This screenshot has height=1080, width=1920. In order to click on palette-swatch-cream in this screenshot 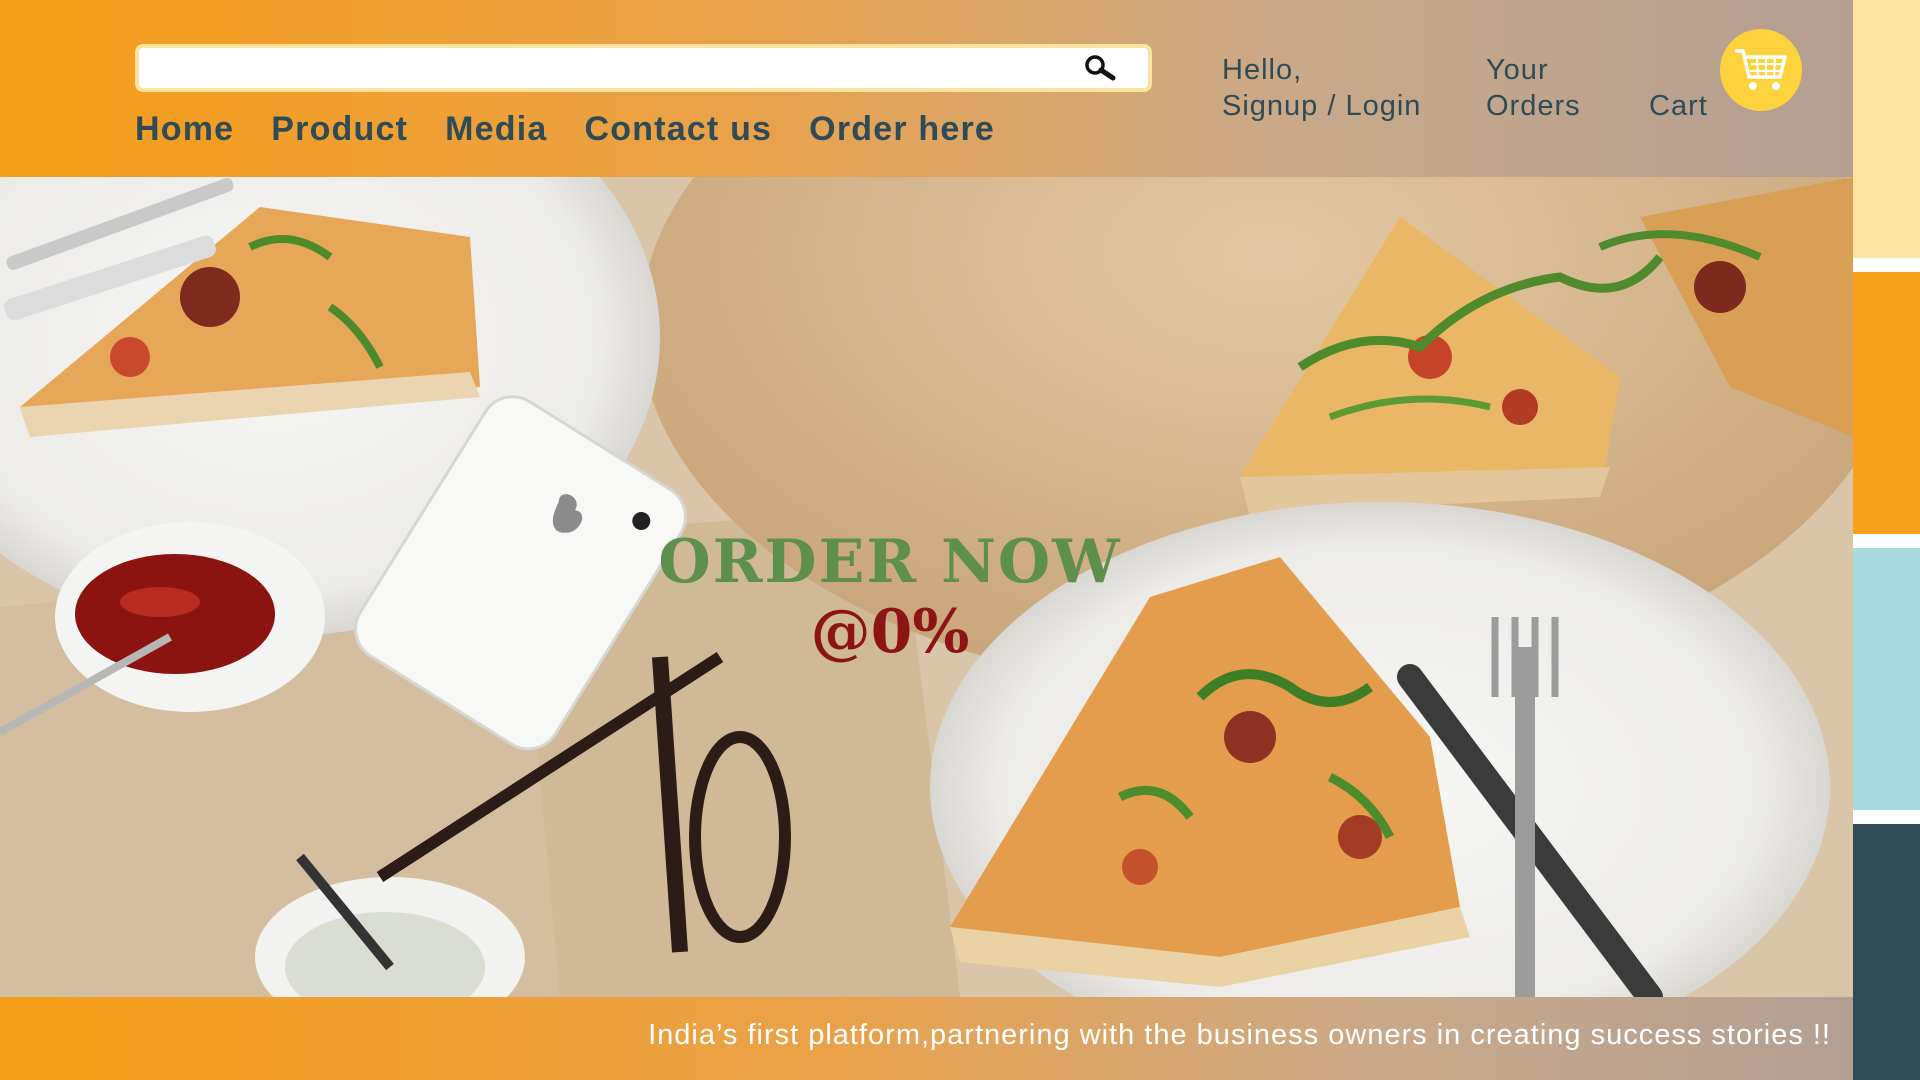, I will do `click(1886, 129)`.